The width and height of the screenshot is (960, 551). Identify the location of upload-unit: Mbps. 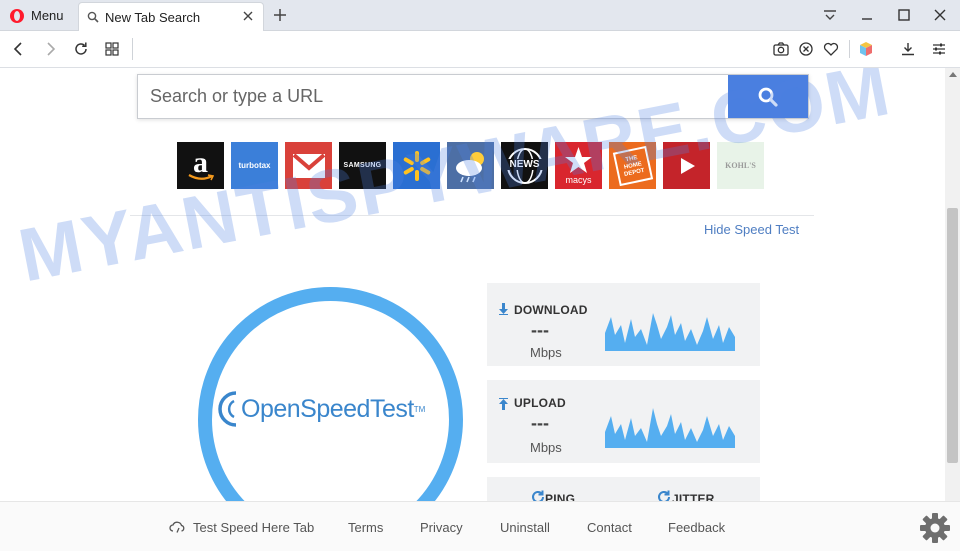
(546, 447).